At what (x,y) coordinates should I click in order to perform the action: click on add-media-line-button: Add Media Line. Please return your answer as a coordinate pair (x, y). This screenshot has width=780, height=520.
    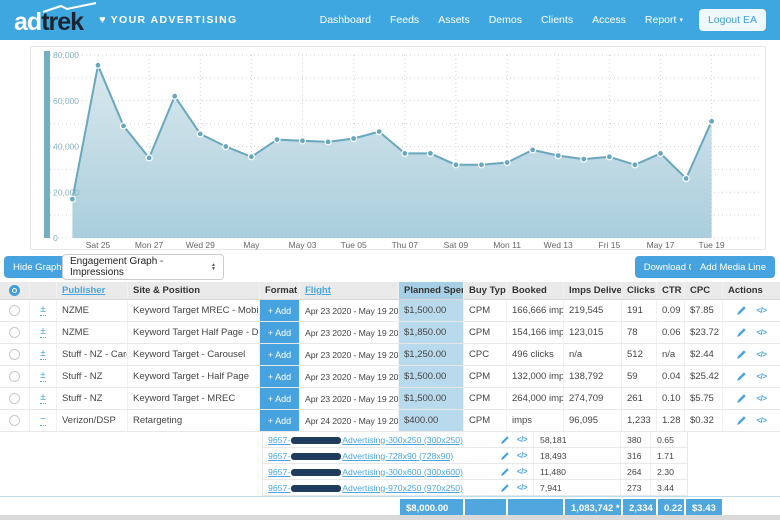
    Looking at the image, I should click on (732, 267).